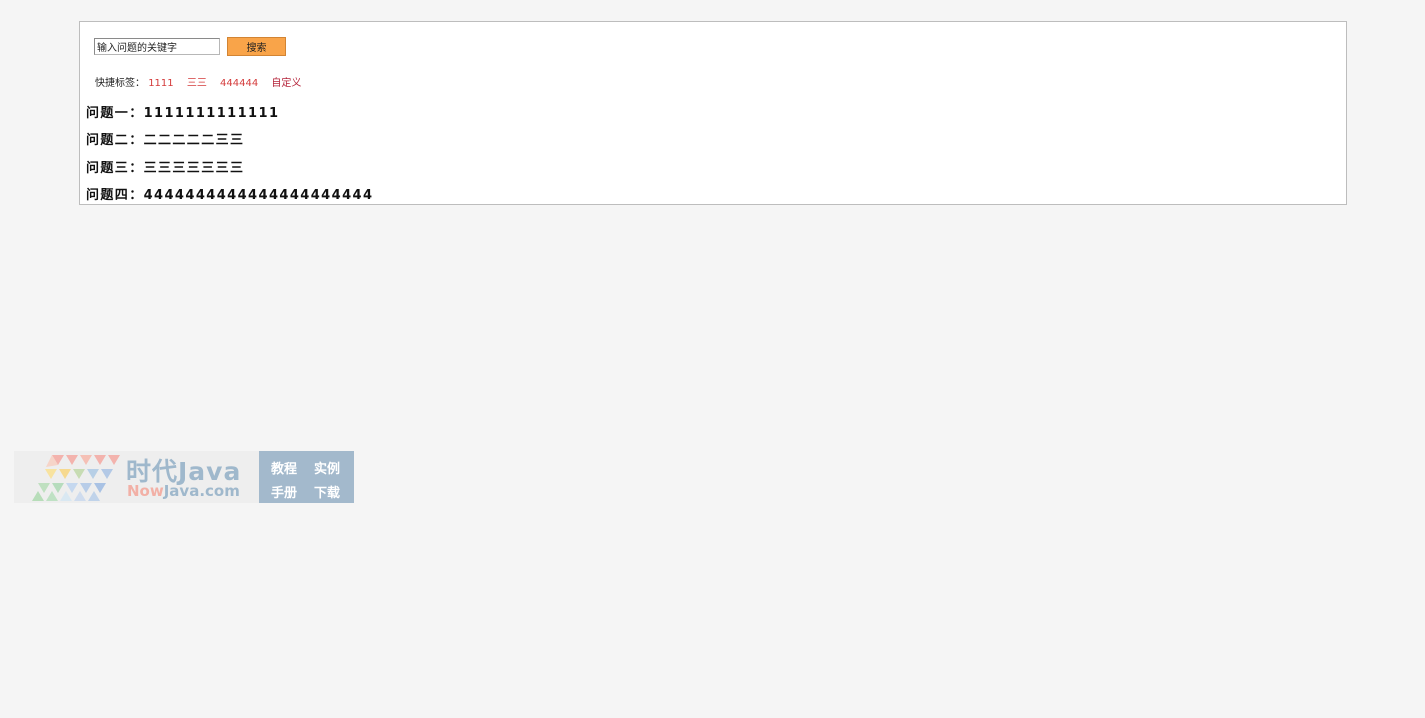 This screenshot has width=1425, height=718. I want to click on watermark-link-examples: 实例, so click(327, 467).